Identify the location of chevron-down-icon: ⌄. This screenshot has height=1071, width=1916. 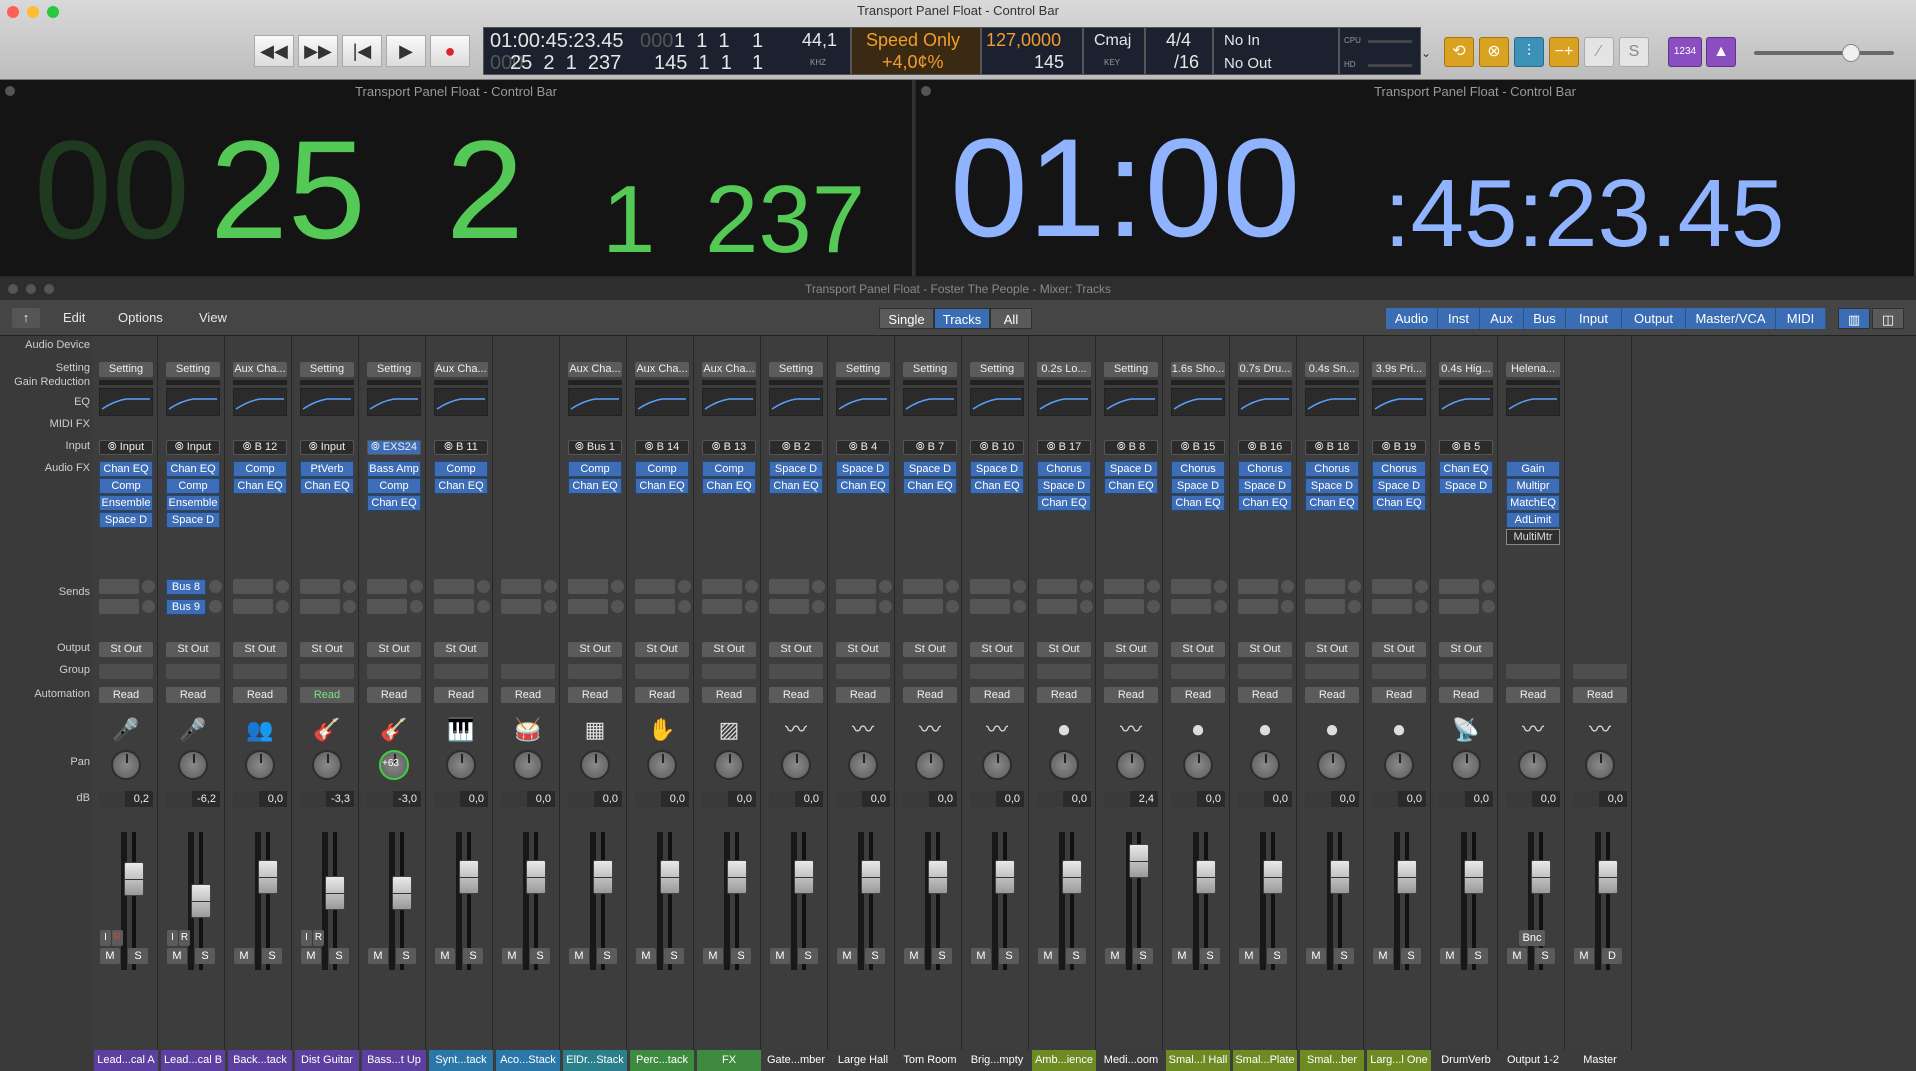
(1426, 53).